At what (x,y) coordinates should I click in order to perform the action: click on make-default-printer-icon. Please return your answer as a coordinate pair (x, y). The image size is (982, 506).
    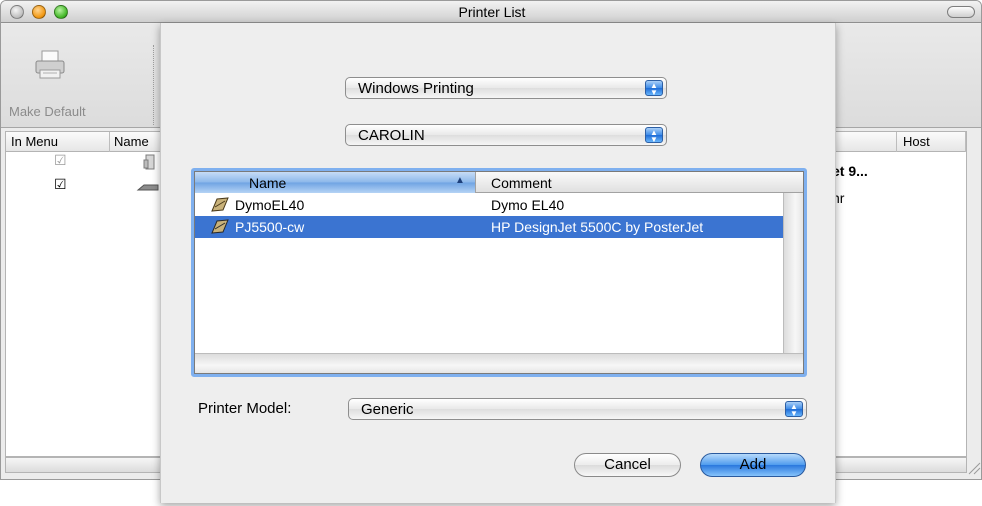
    Looking at the image, I should click on (50, 65).